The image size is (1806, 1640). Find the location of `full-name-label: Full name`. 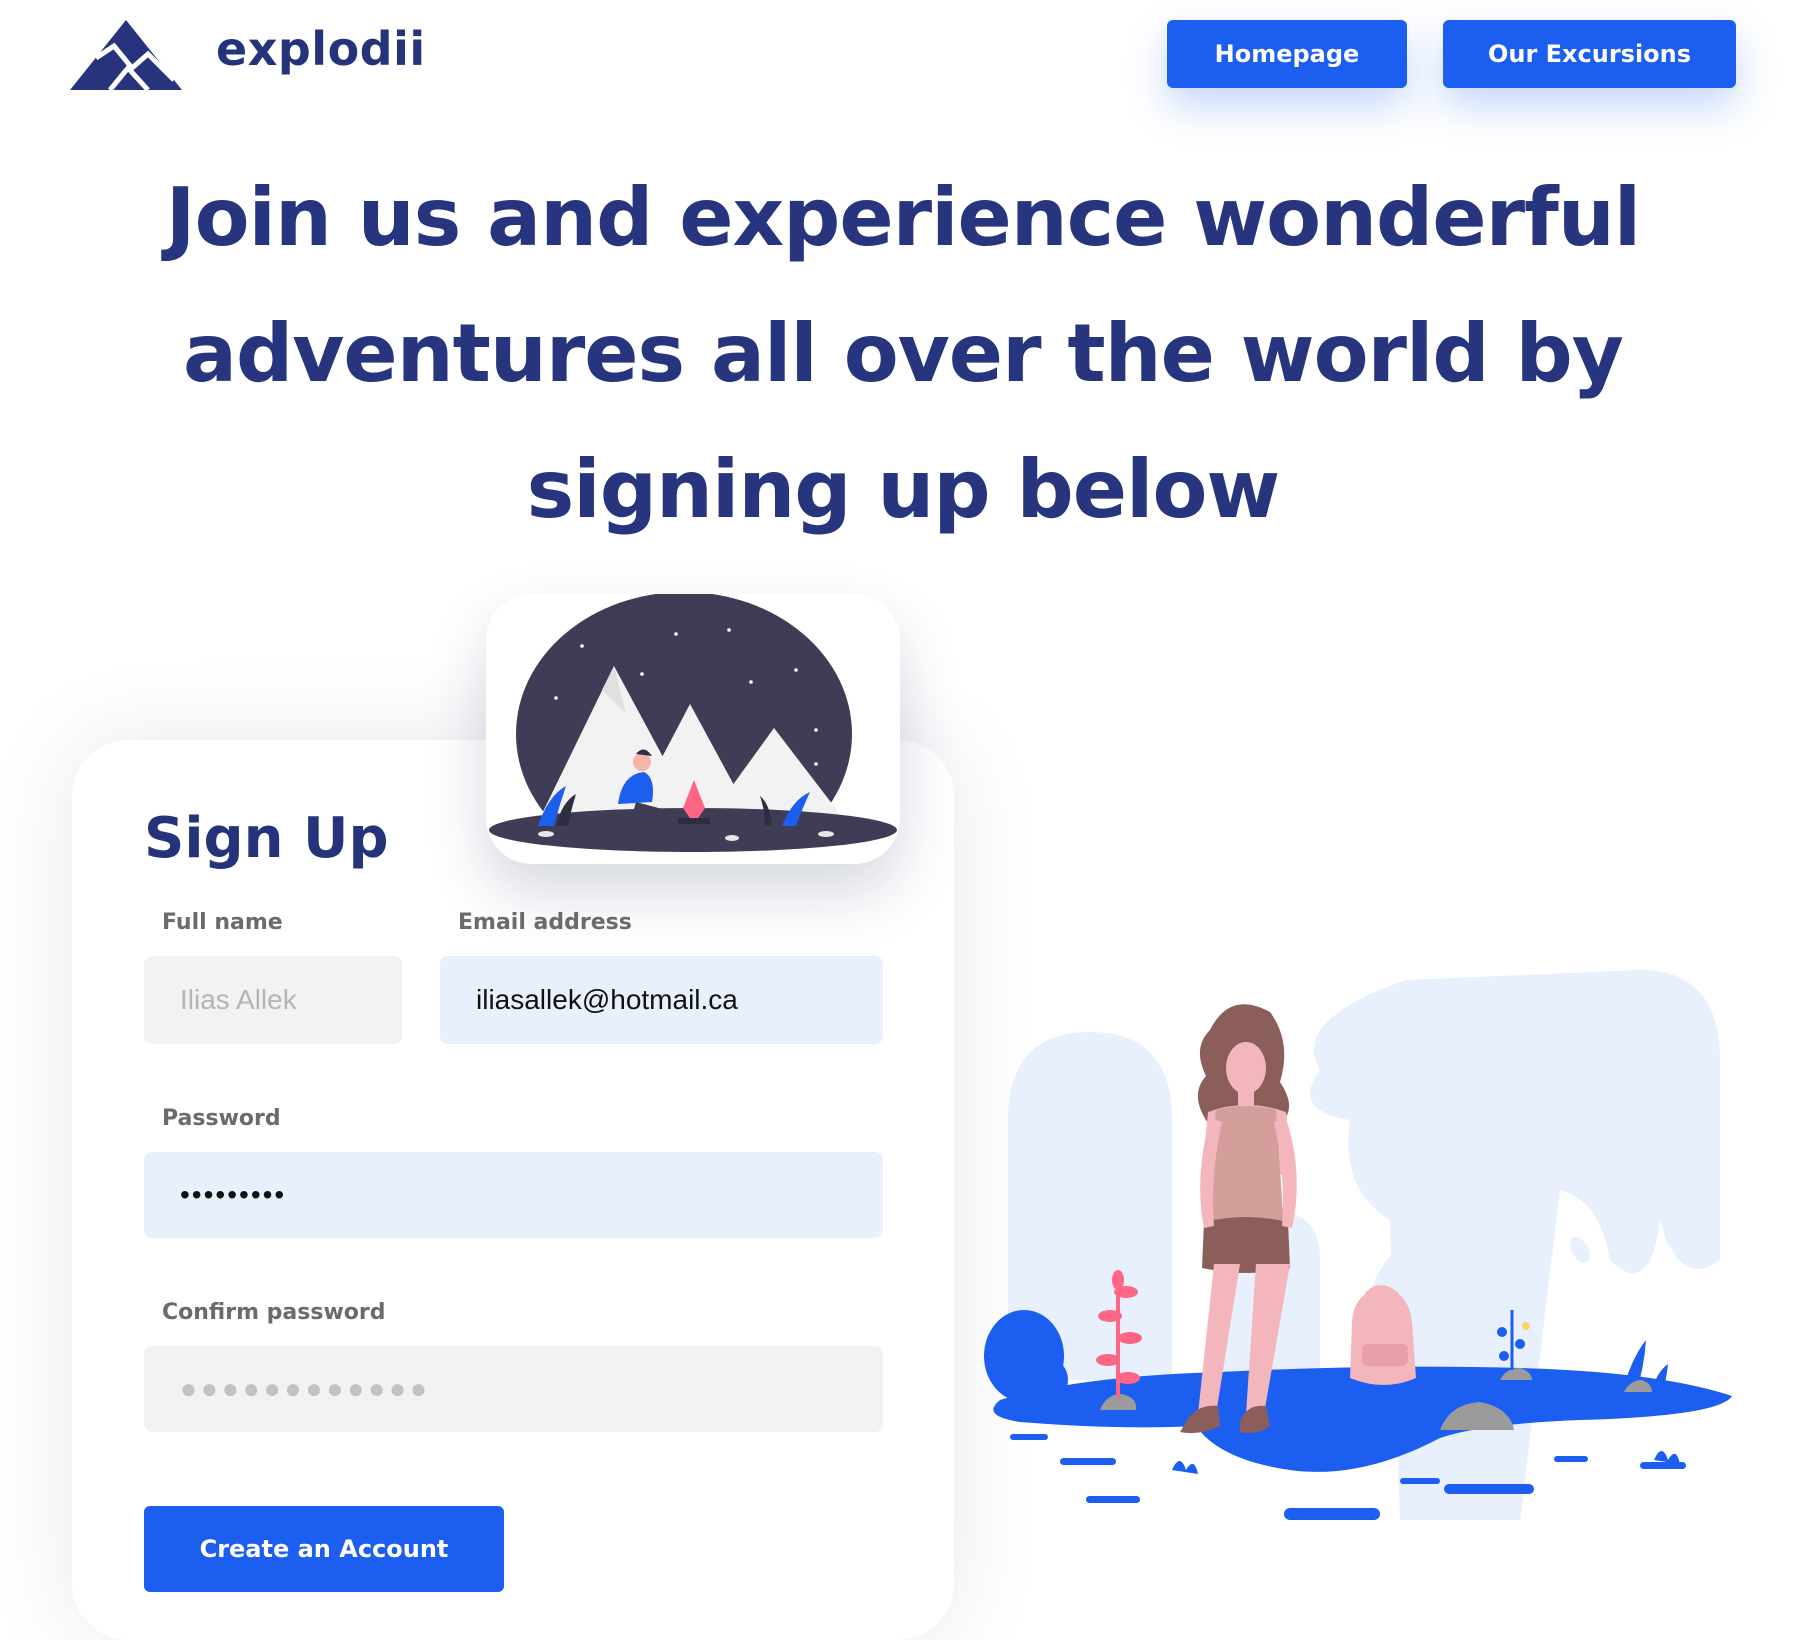

full-name-label: Full name is located at coordinates (222, 922).